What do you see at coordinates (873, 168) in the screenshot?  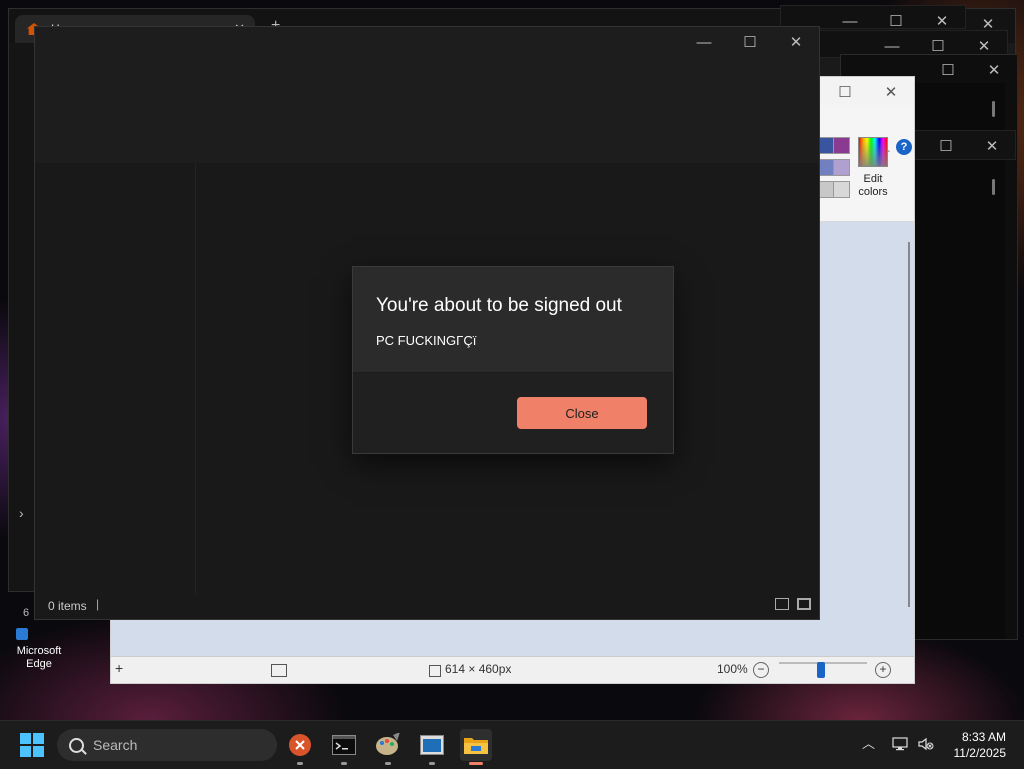 I see `edit-colors-button: Edit colors` at bounding box center [873, 168].